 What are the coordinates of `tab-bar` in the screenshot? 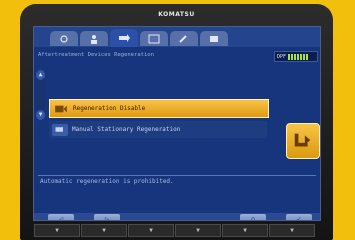 It's located at (177, 37).